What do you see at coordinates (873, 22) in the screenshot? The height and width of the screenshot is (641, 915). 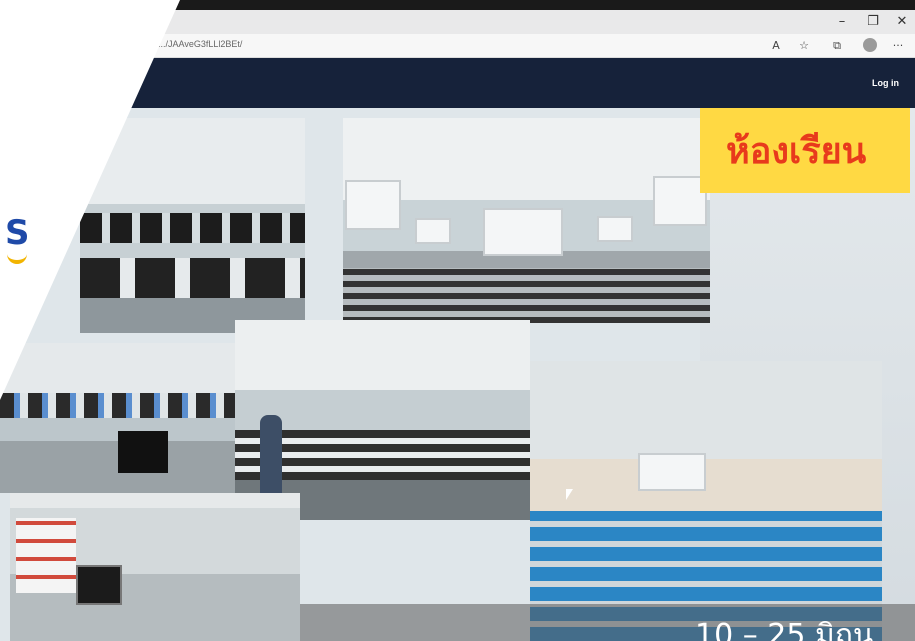 I see `restore-button: ❐` at bounding box center [873, 22].